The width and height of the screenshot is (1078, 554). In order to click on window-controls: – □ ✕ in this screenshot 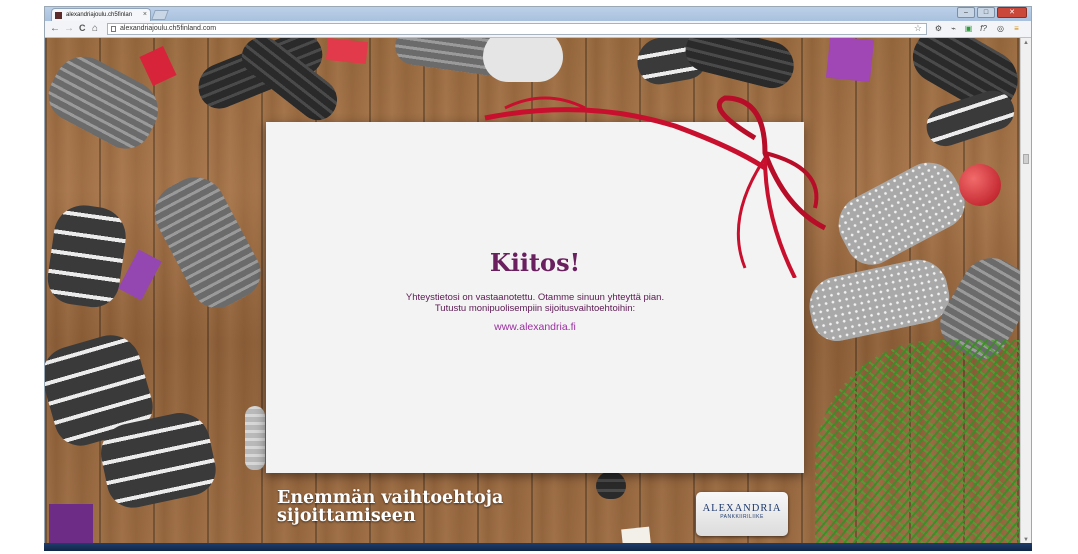, I will do `click(992, 13)`.